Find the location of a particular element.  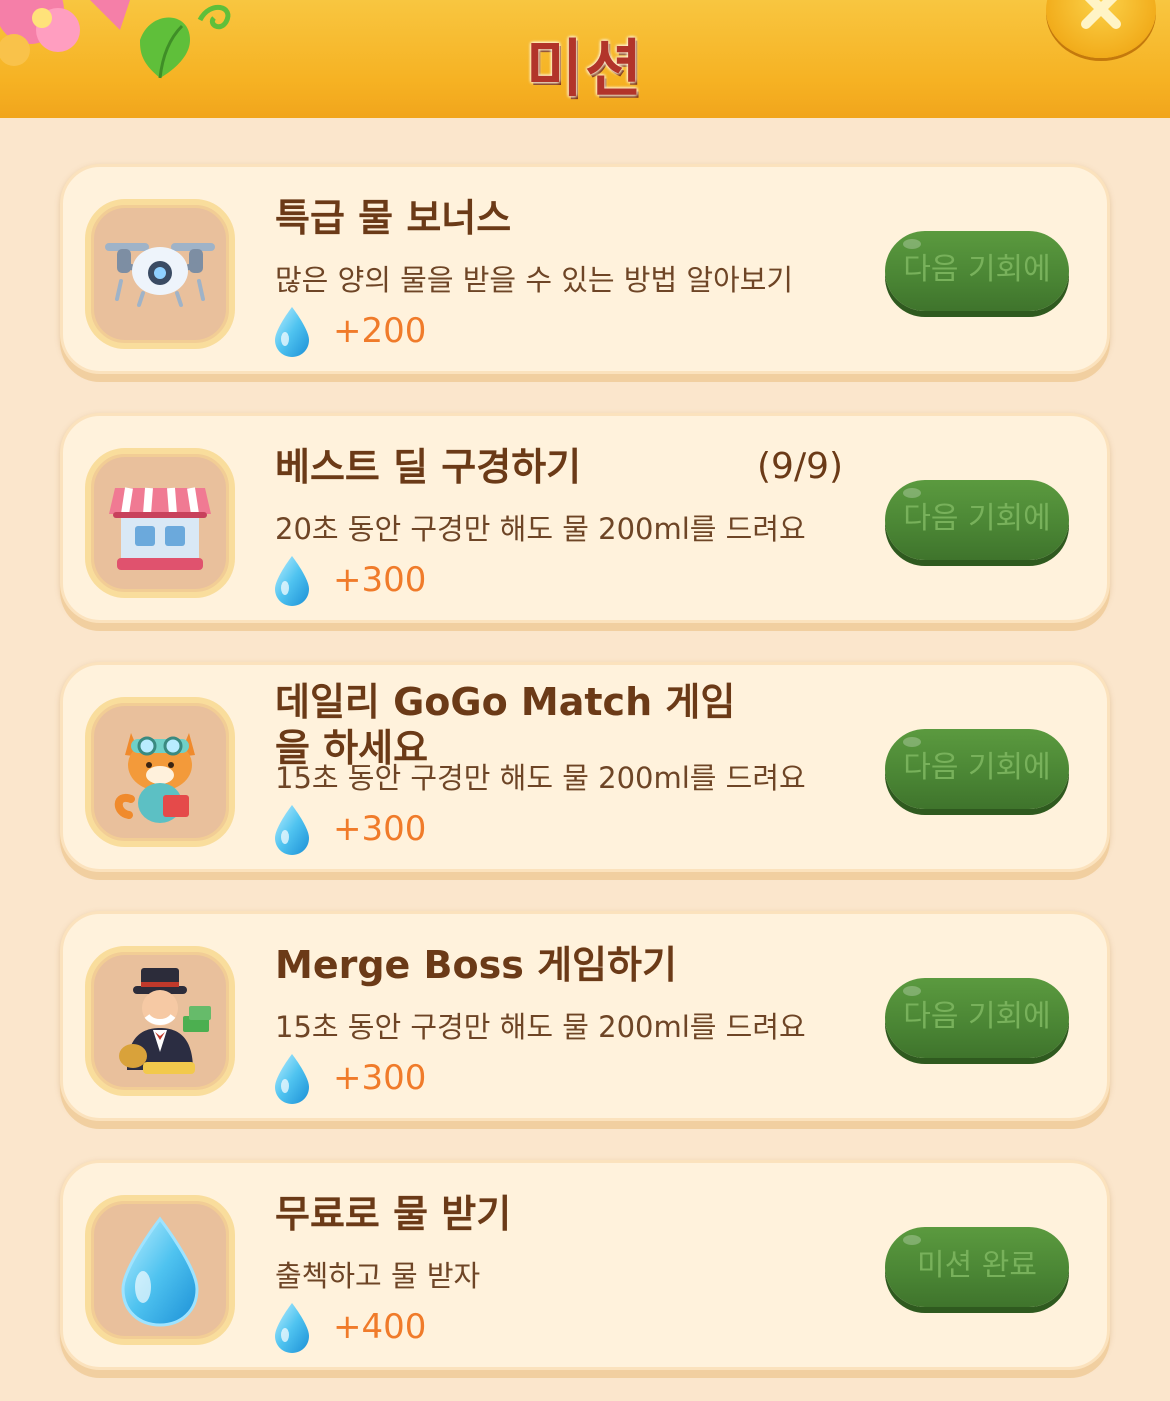

mission-title: 특급 물 보너스 is located at coordinates (393, 218).